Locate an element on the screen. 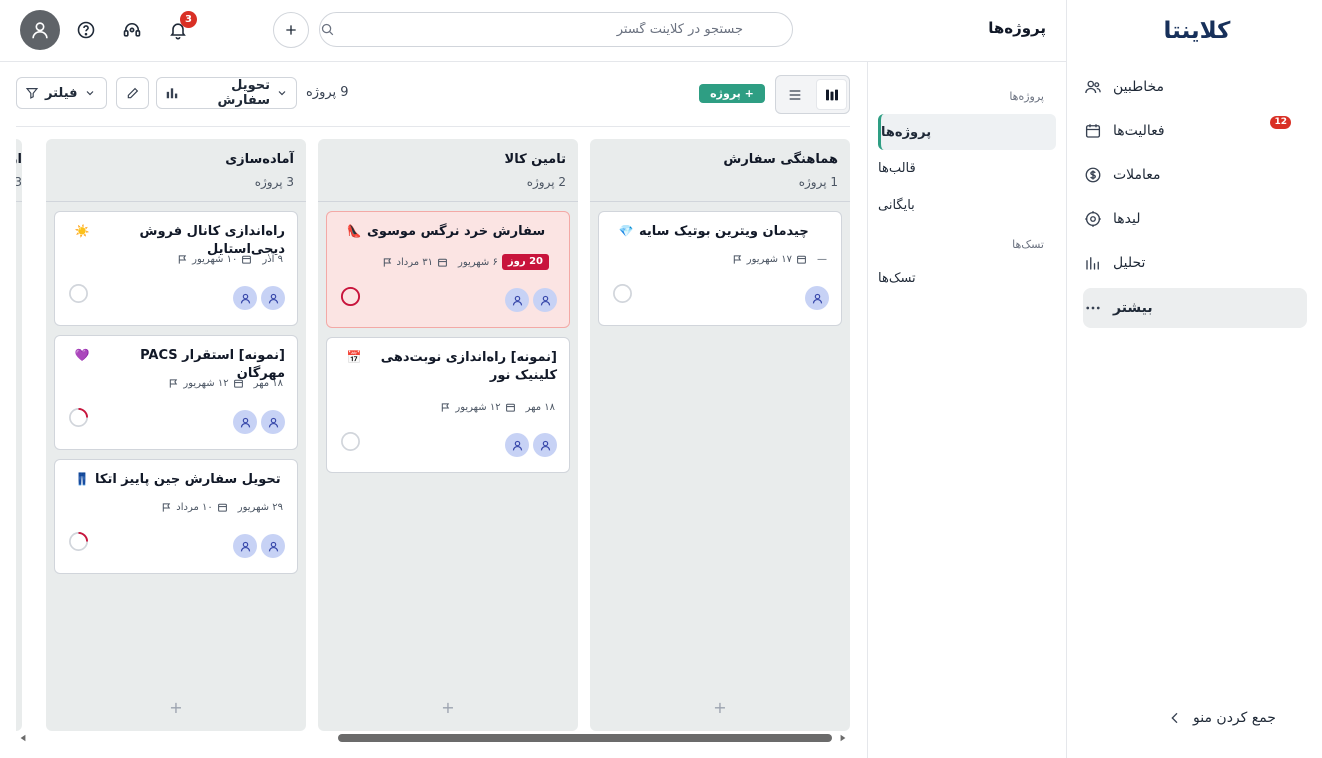 This screenshot has width=1322, height=758. calendar-emoji-icon: 📅 is located at coordinates (354, 357).